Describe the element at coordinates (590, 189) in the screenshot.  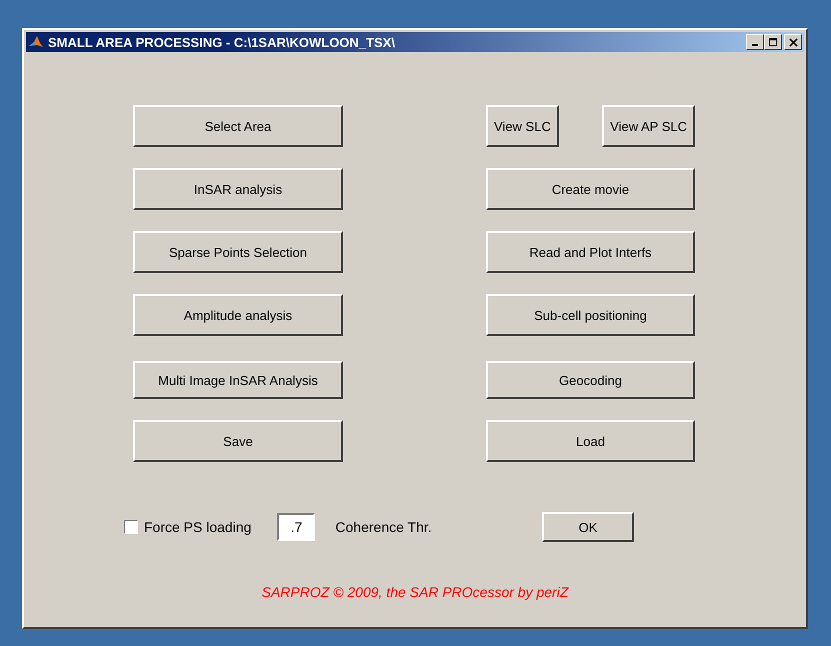
I see `action-button: Create movie` at that location.